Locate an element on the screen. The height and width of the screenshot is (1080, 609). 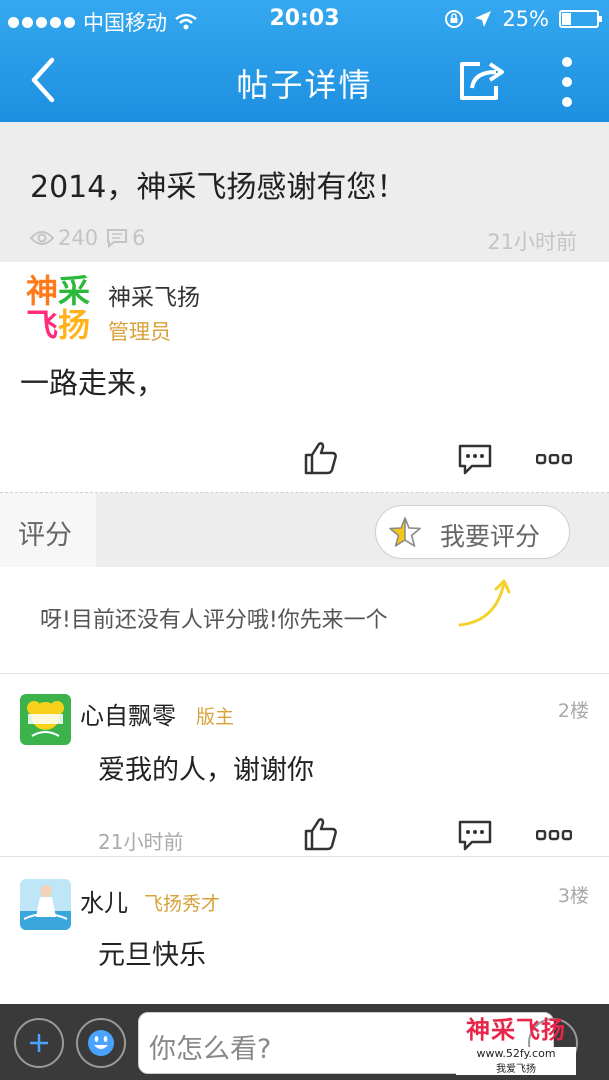
comment-placeholder: 你怎么看? is located at coordinates (210, 1049).